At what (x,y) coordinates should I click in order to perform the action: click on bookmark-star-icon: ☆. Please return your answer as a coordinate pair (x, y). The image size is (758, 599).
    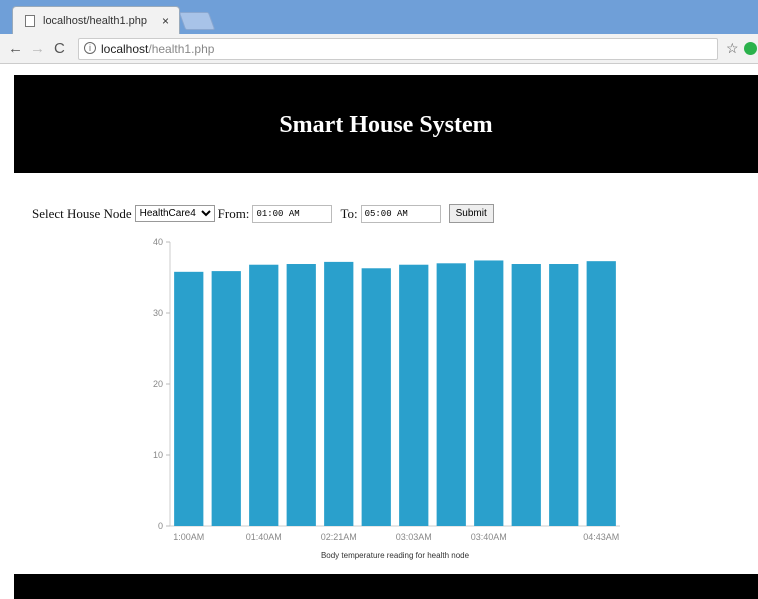
    Looking at the image, I should click on (732, 48).